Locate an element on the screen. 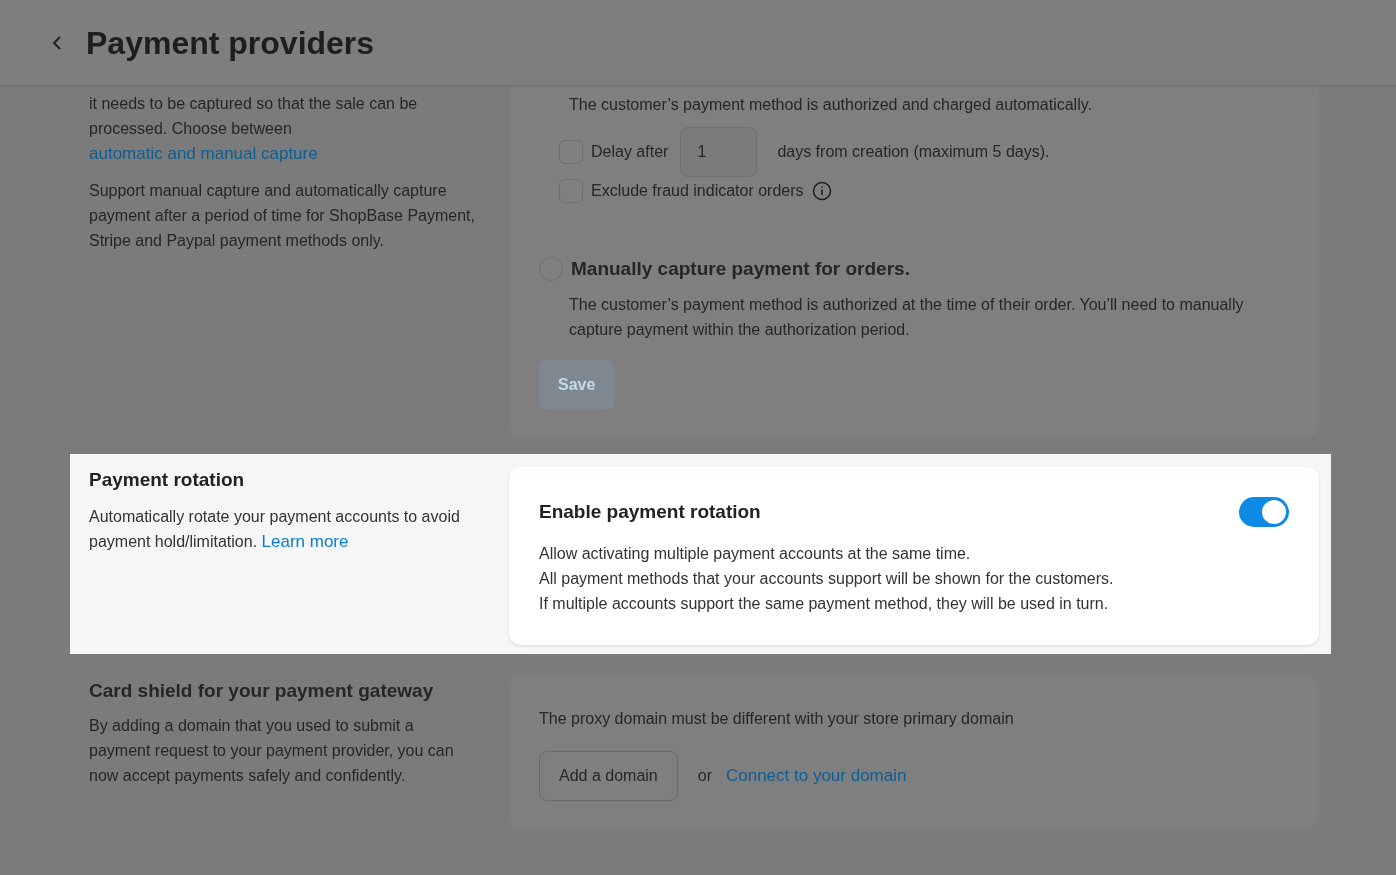  rotation-toggle is located at coordinates (1264, 512).